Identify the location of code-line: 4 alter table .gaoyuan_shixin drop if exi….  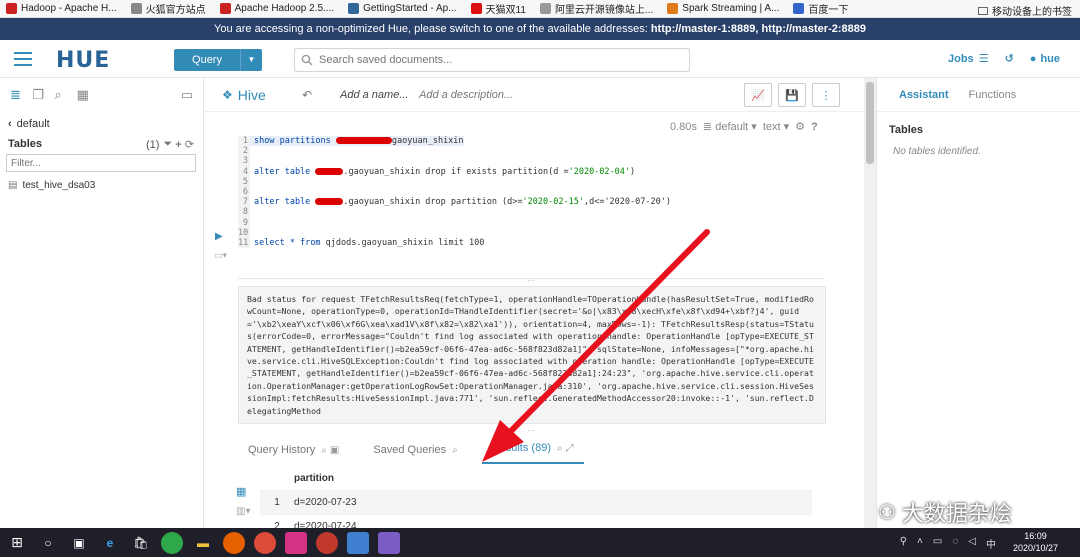
(531, 171).